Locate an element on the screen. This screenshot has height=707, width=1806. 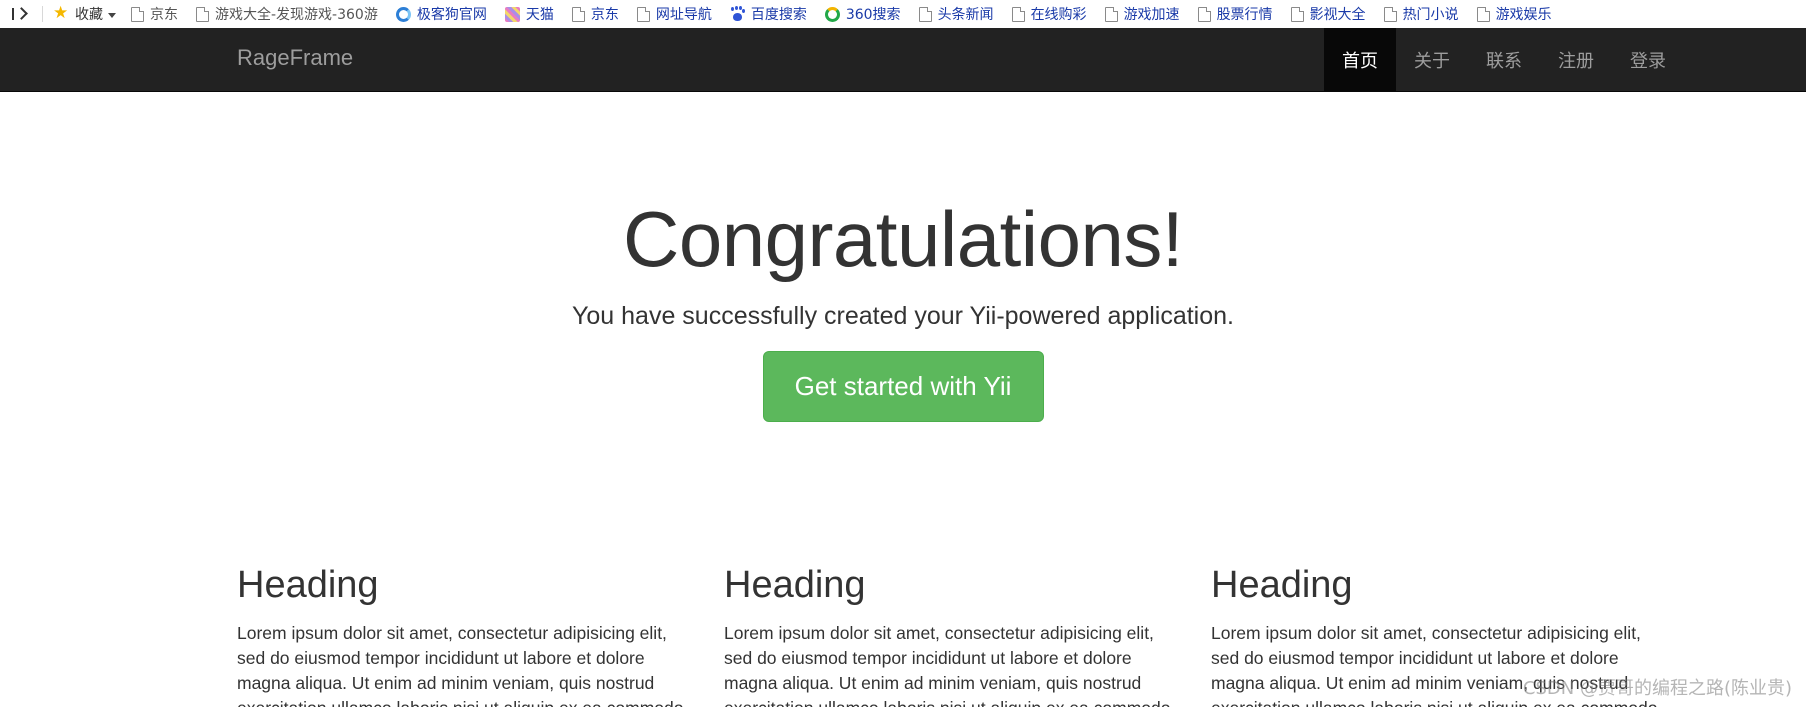
nav-menu: 首页 关于 联系 注册 登录 is located at coordinates (1504, 59).